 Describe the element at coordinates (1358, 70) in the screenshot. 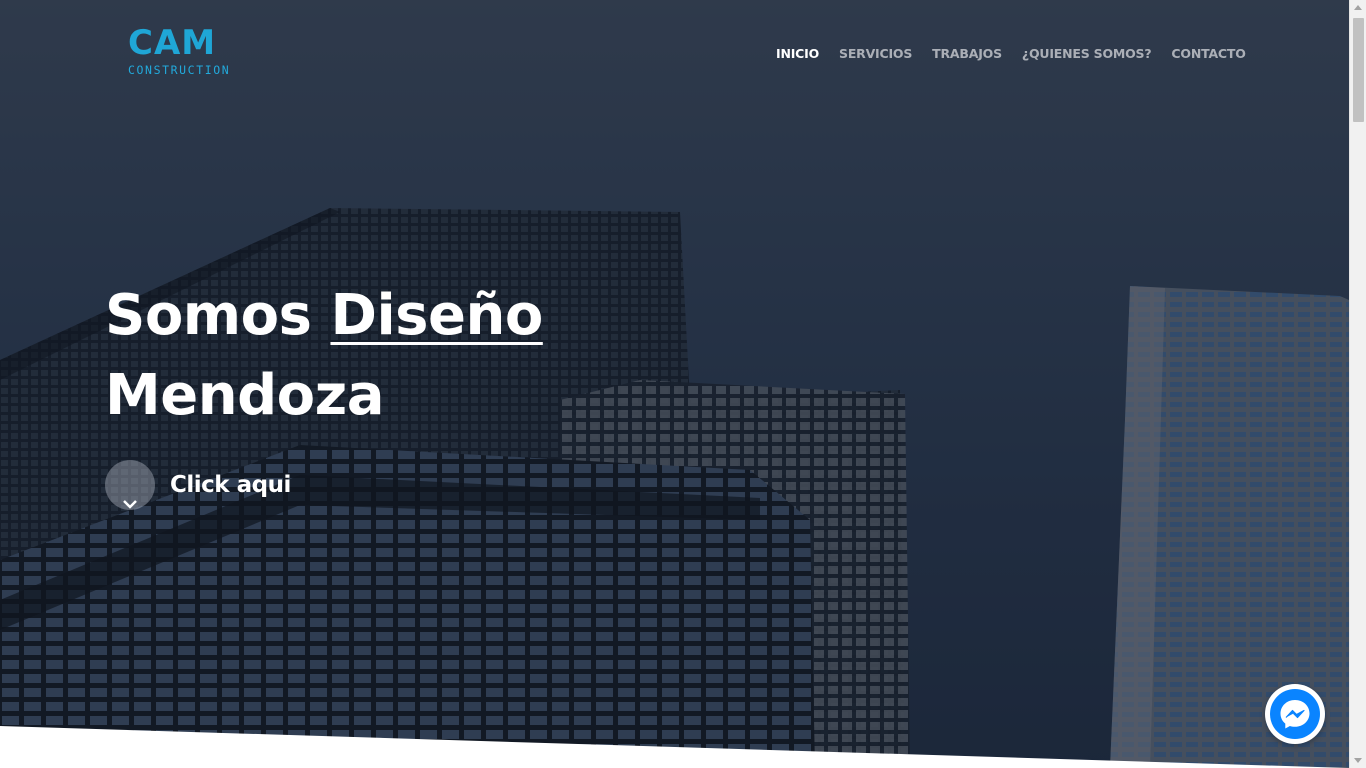

I see `scrollbar-thumb` at that location.